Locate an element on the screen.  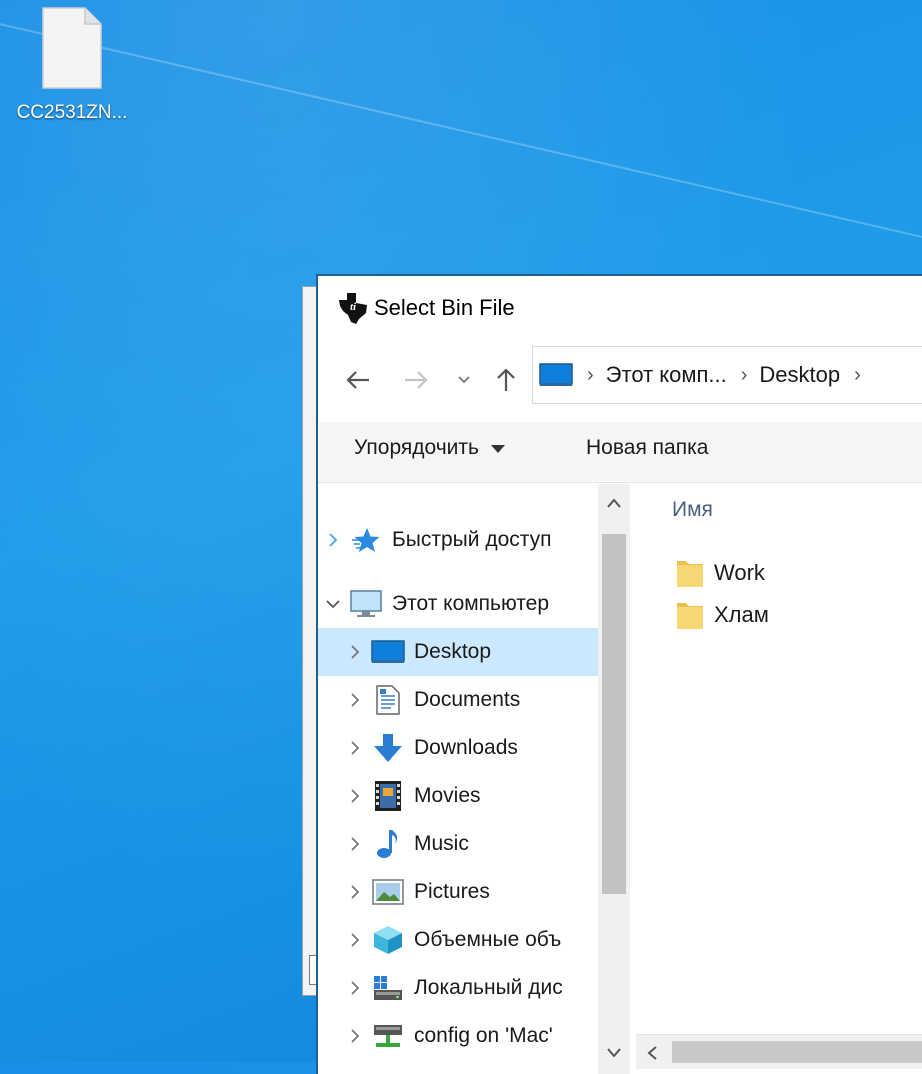
tree-label: Movies is located at coordinates (447, 795).